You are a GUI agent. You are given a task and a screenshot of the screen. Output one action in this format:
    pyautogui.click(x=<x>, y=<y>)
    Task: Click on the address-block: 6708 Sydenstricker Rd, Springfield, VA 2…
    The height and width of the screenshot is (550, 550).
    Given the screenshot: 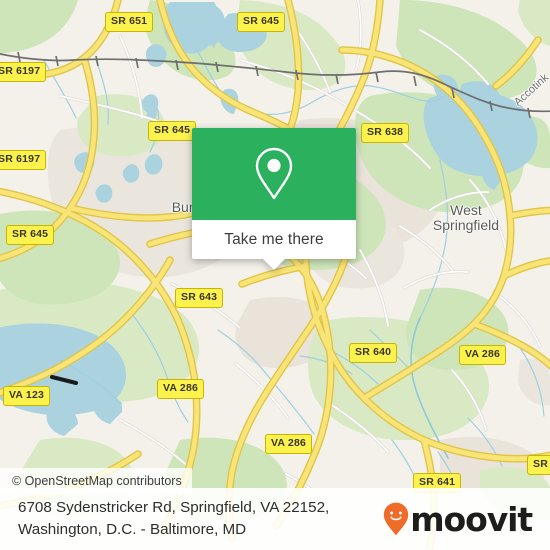 What is the action you would take?
    pyautogui.click(x=200, y=518)
    